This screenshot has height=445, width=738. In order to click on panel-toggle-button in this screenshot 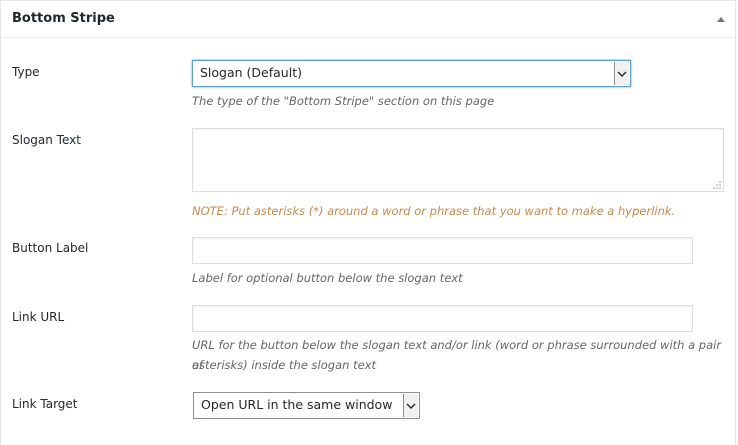, I will do `click(721, 19)`.